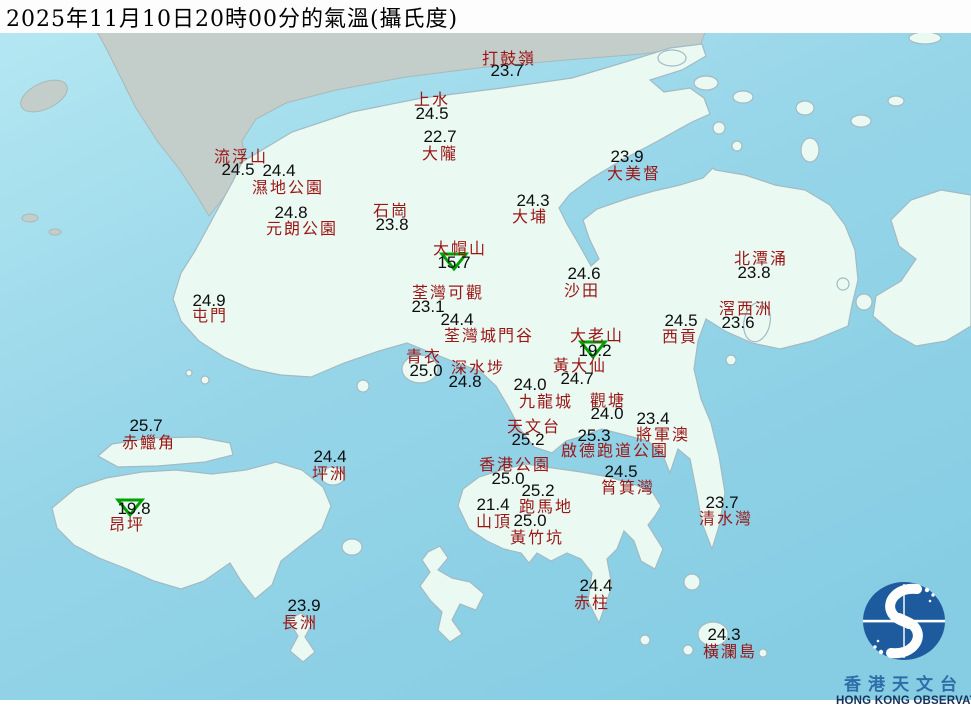 The height and width of the screenshot is (707, 971). What do you see at coordinates (904, 621) in the screenshot?
I see `hko-logo-icon` at bounding box center [904, 621].